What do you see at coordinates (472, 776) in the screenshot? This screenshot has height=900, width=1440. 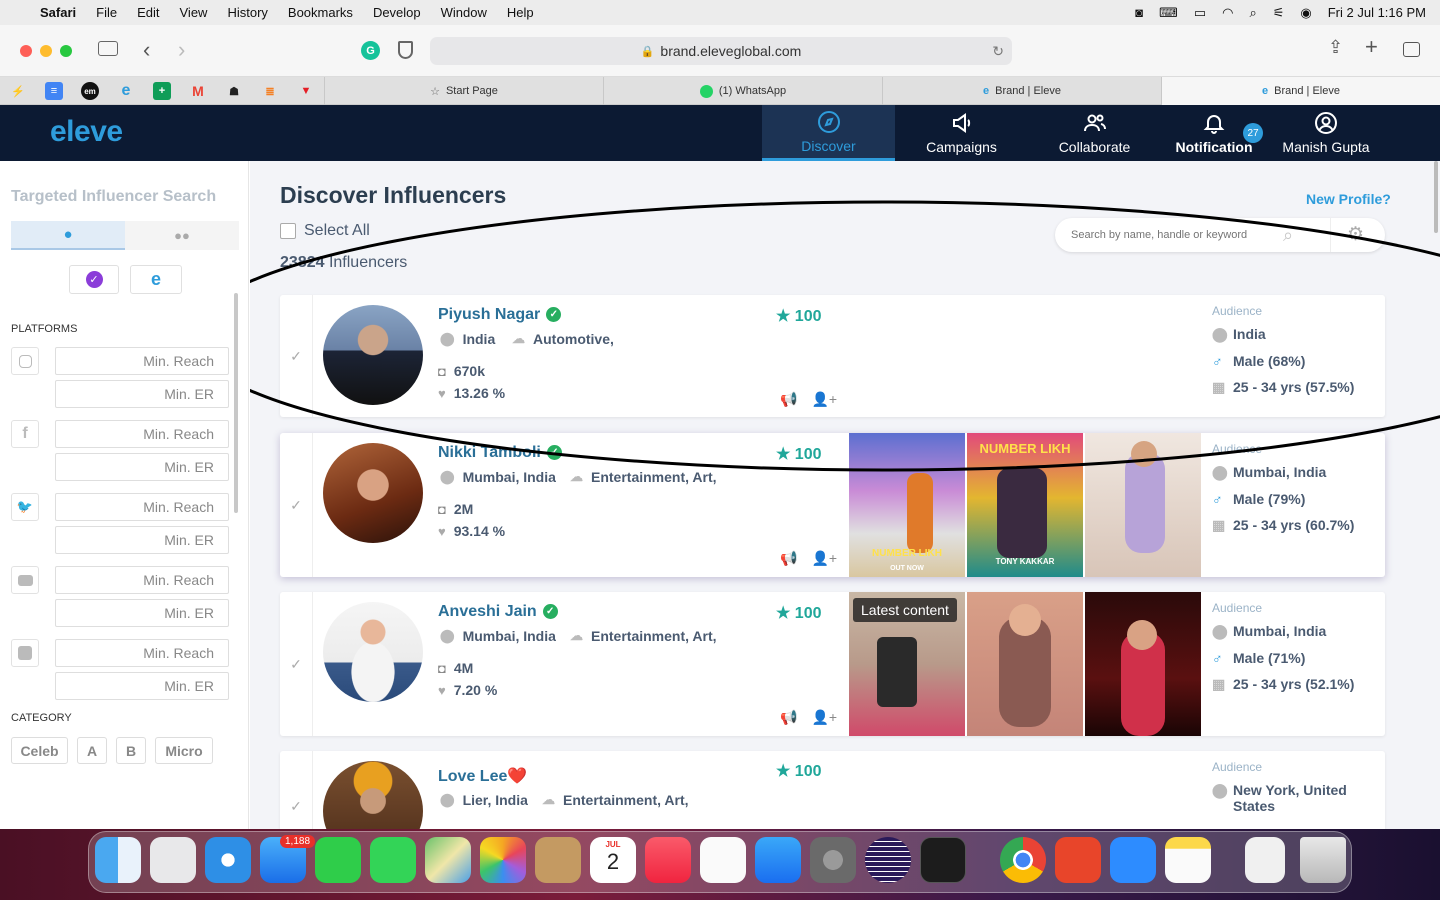 I see `name-text: Love Lee` at bounding box center [472, 776].